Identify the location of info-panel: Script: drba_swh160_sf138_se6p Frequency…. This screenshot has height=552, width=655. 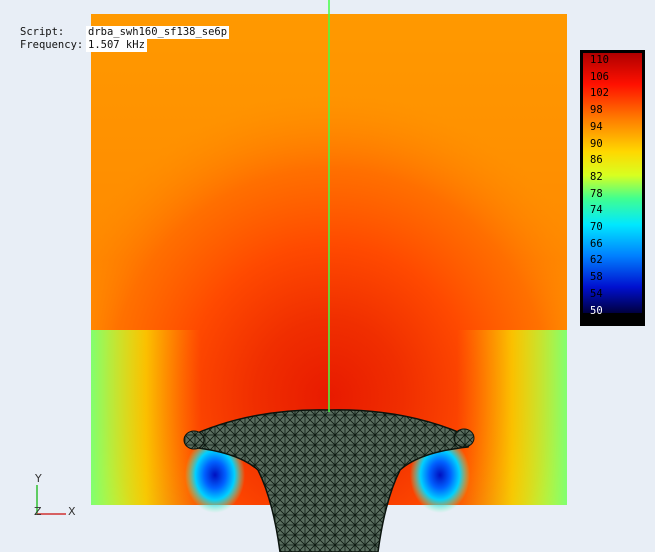
(125, 39).